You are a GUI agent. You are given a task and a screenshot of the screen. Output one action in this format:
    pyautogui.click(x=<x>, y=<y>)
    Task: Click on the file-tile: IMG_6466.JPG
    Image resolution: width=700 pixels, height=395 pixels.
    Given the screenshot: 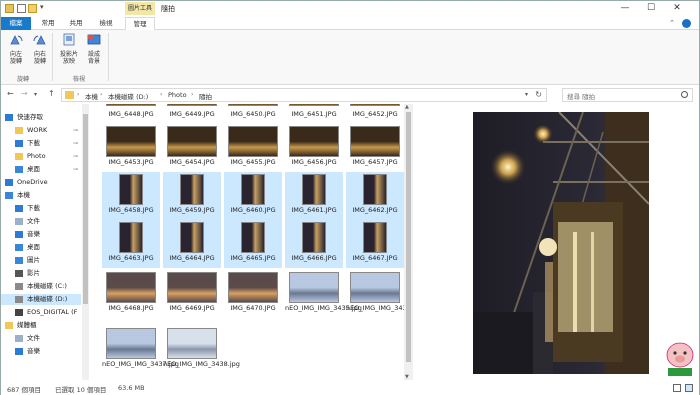 What is the action you would take?
    pyautogui.click(x=314, y=244)
    